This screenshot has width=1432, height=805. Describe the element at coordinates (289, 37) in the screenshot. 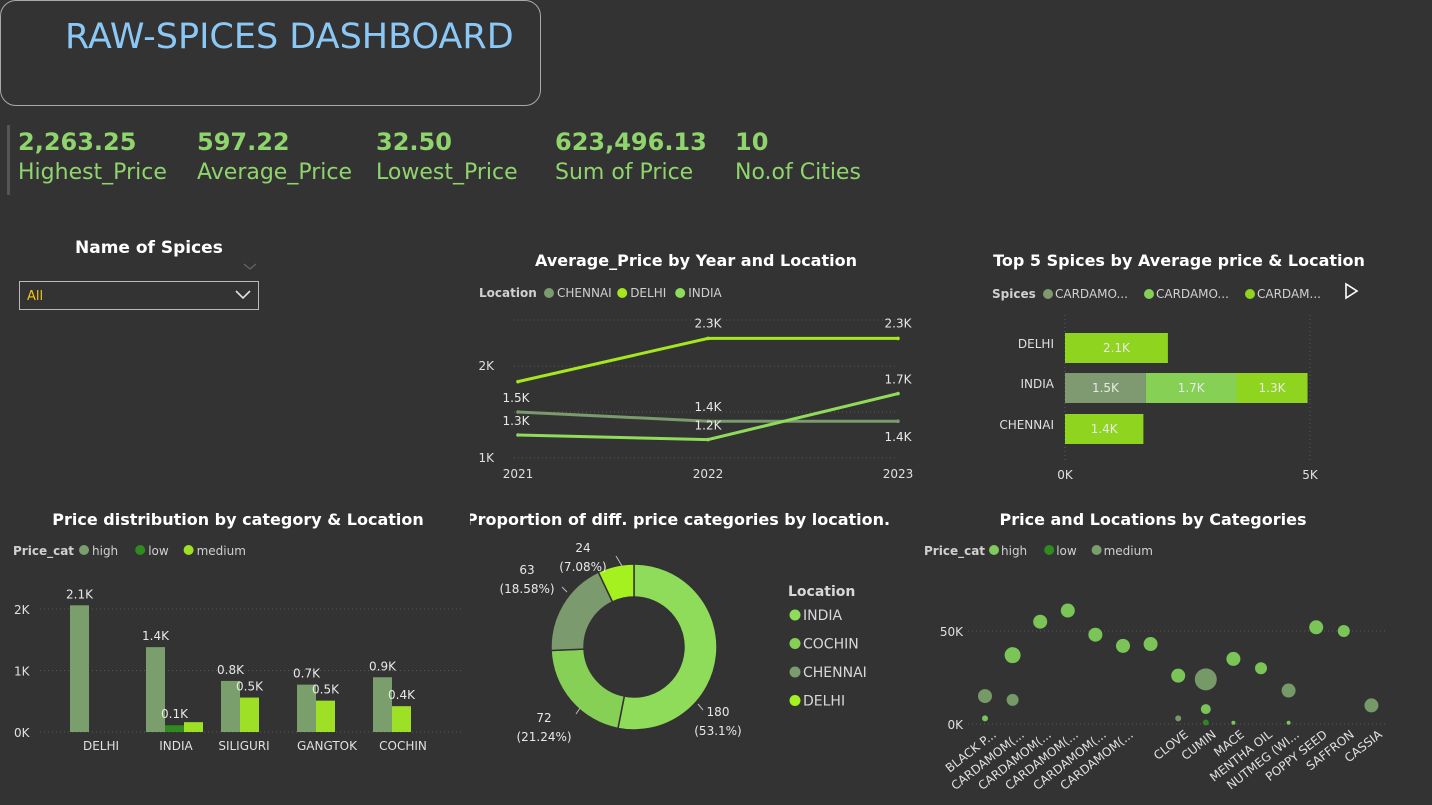

I see `dashboard-title: RAW-SPICES DASHBOARD` at that location.